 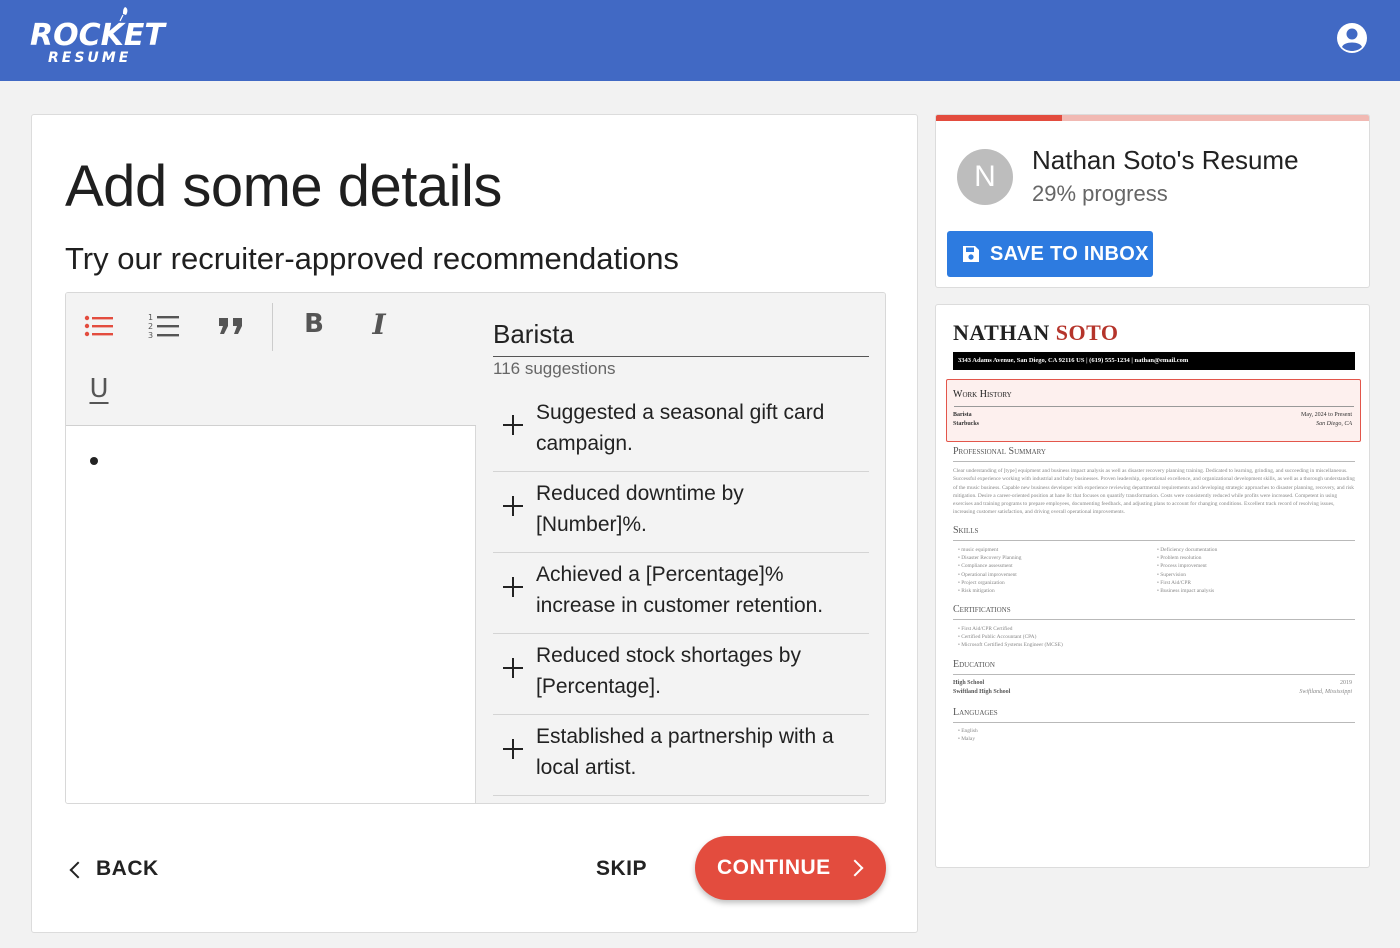 I want to click on preview-education-year: 2019, so click(x=1346, y=683).